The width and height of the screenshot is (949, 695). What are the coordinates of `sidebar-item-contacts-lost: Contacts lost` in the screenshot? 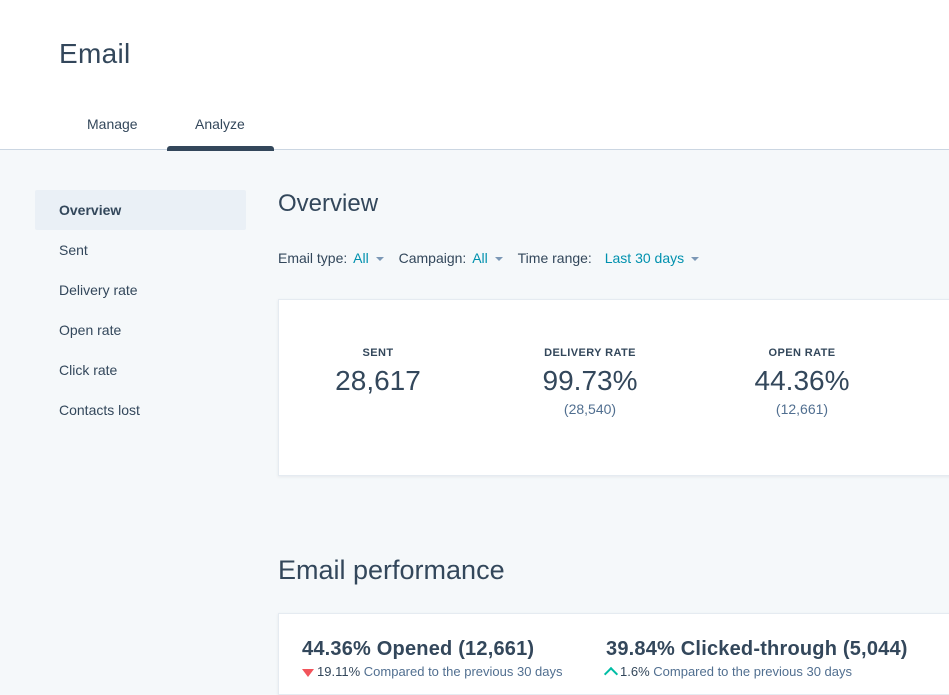 It's located at (140, 410).